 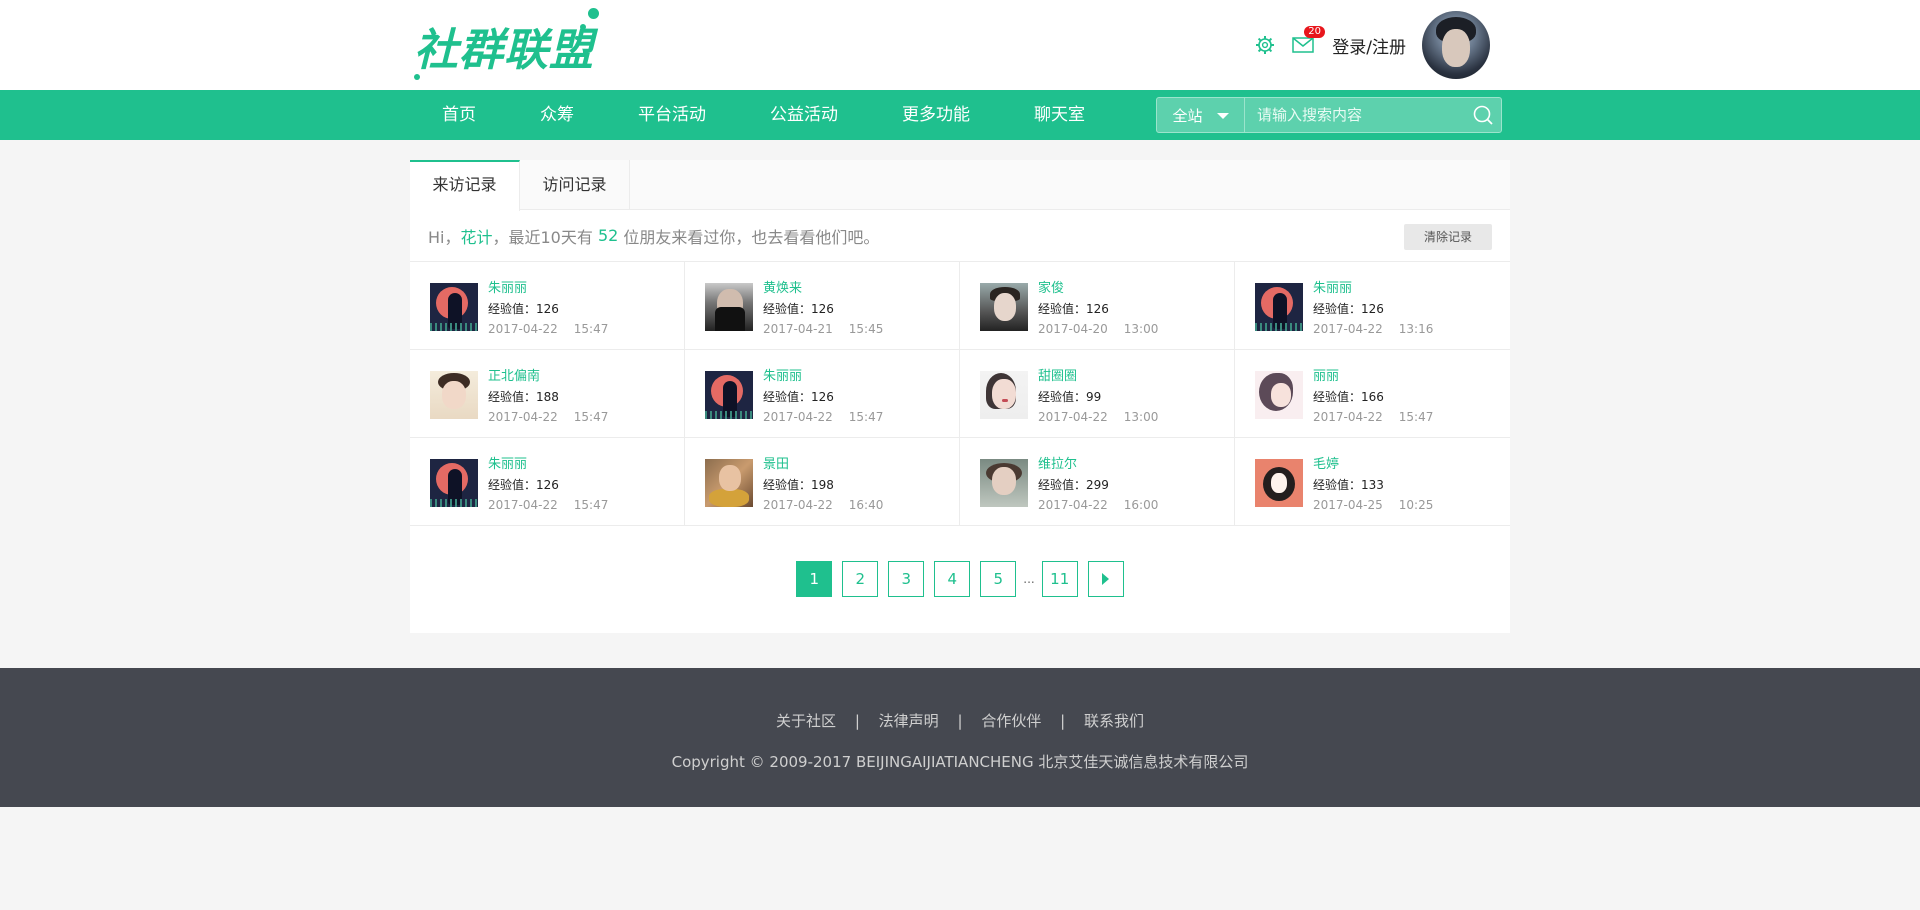 I want to click on search-button, so click(x=1483, y=115).